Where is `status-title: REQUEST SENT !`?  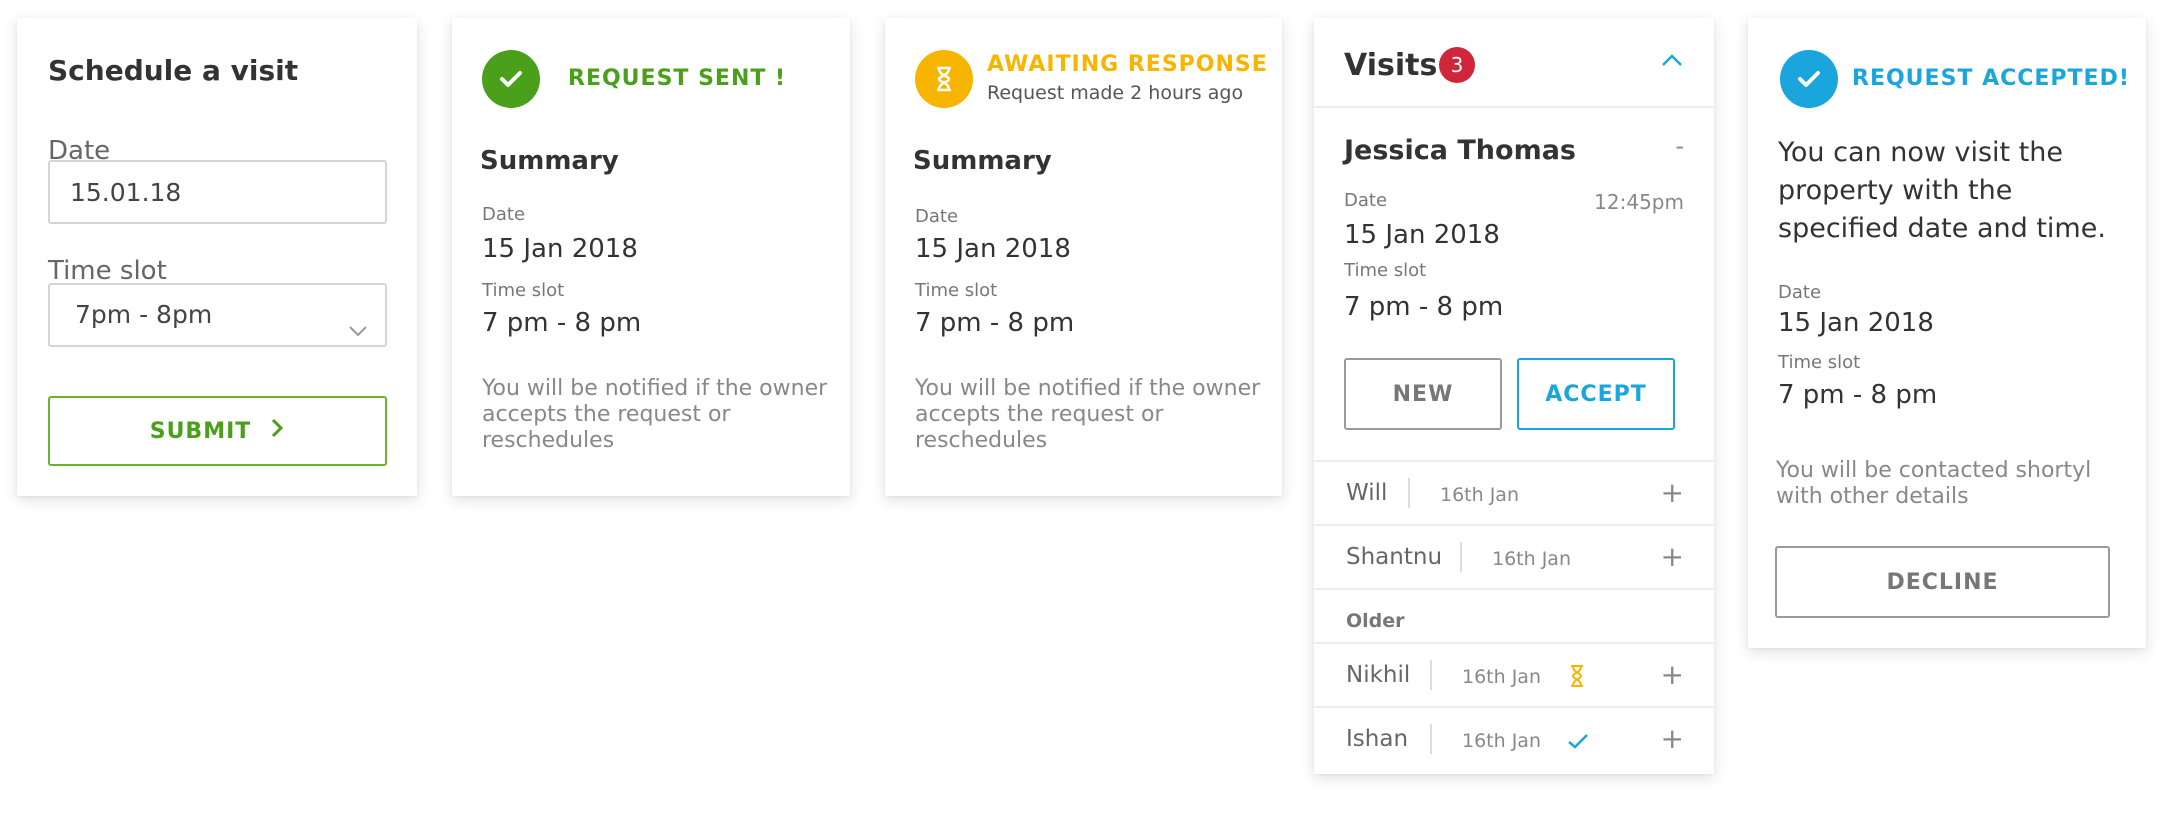
status-title: REQUEST SENT ! is located at coordinates (677, 78).